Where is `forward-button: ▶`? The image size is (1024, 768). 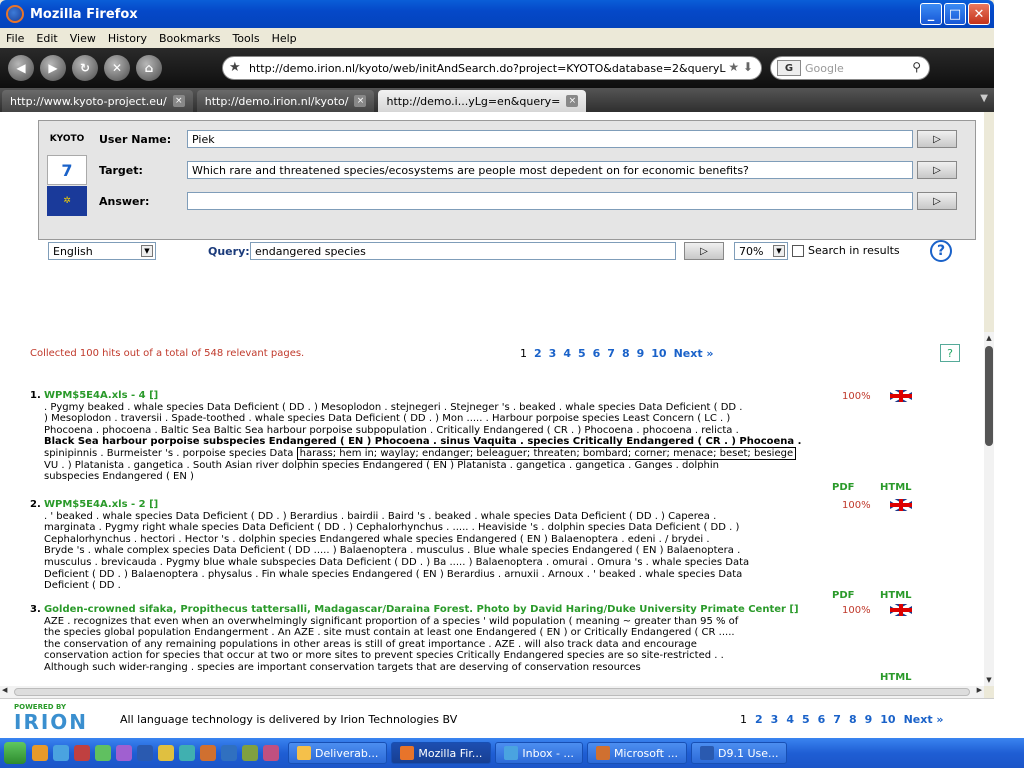
forward-button: ▶ is located at coordinates (53, 68).